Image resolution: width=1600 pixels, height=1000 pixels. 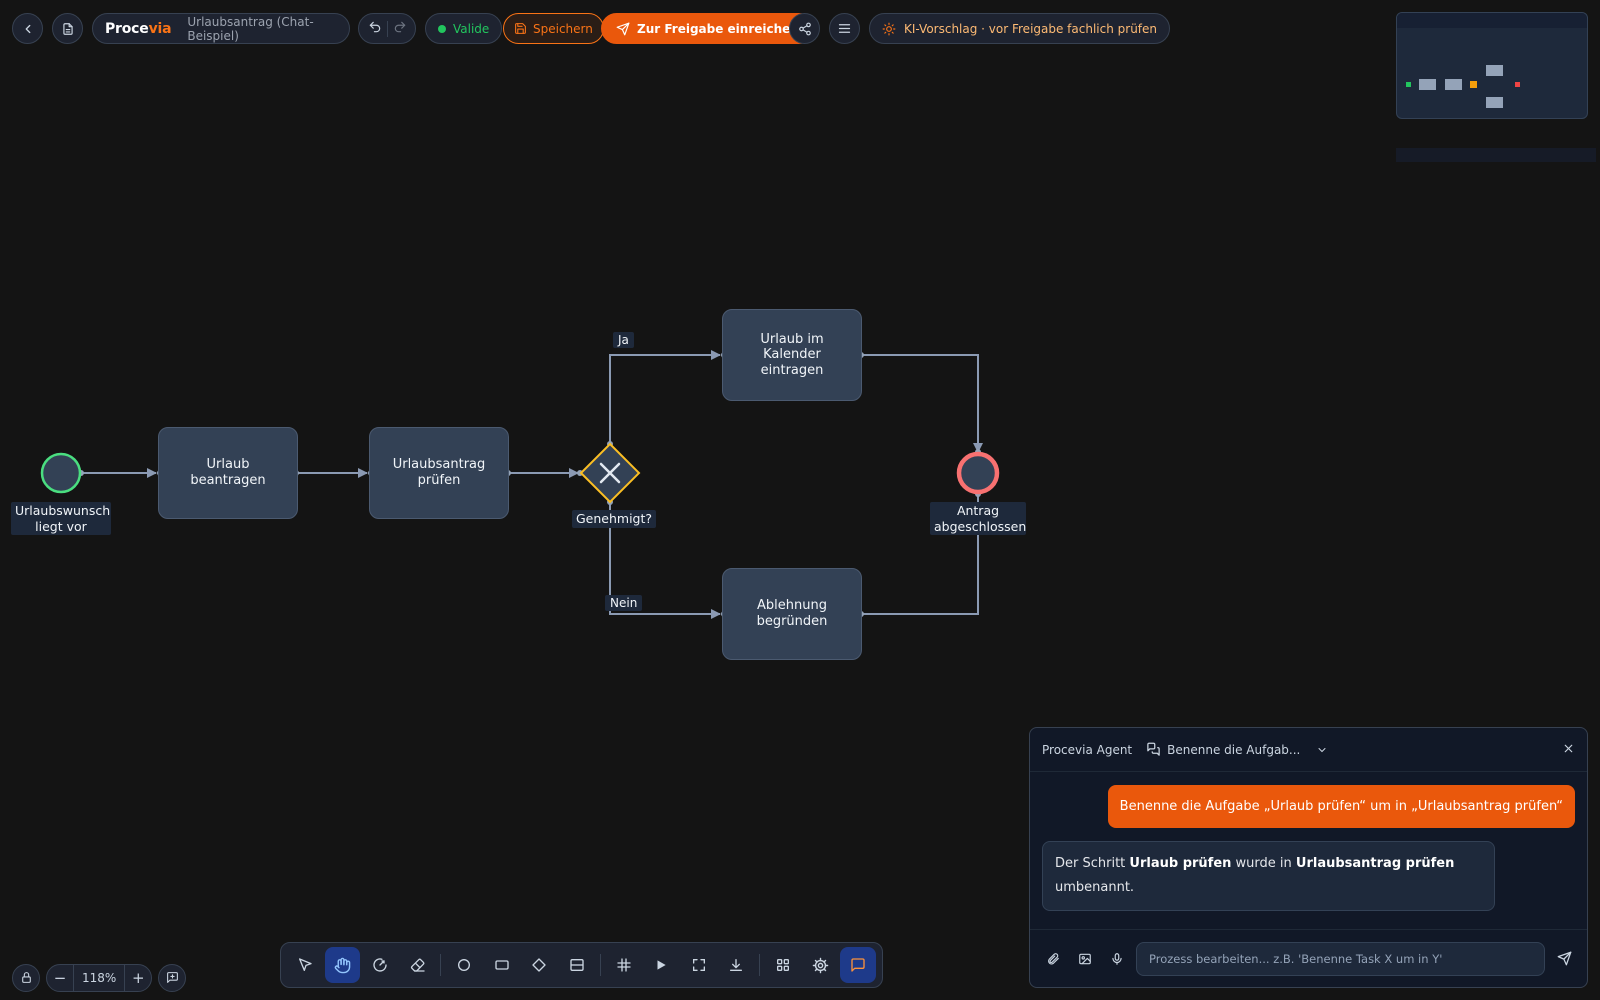 I want to click on pointer-tool-button, so click(x=305, y=965).